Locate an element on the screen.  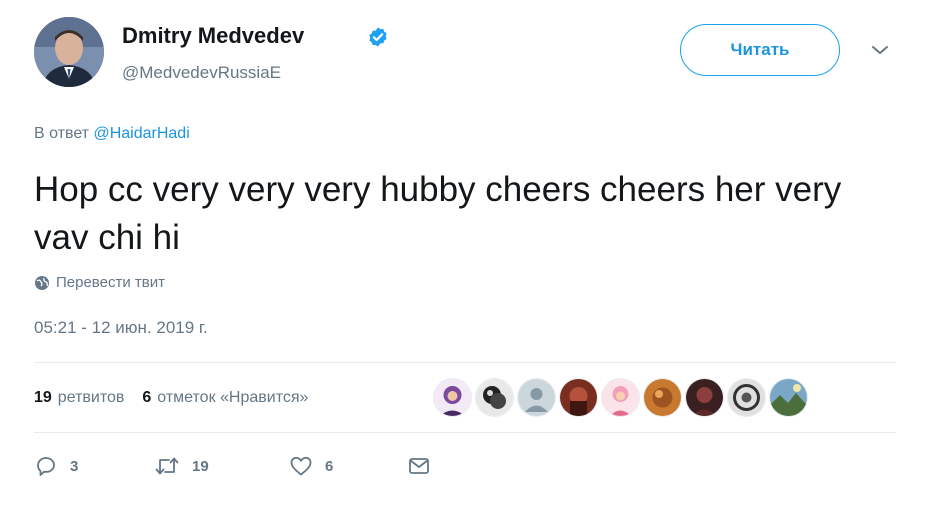
retweets-count: 19 is located at coordinates (43, 397).